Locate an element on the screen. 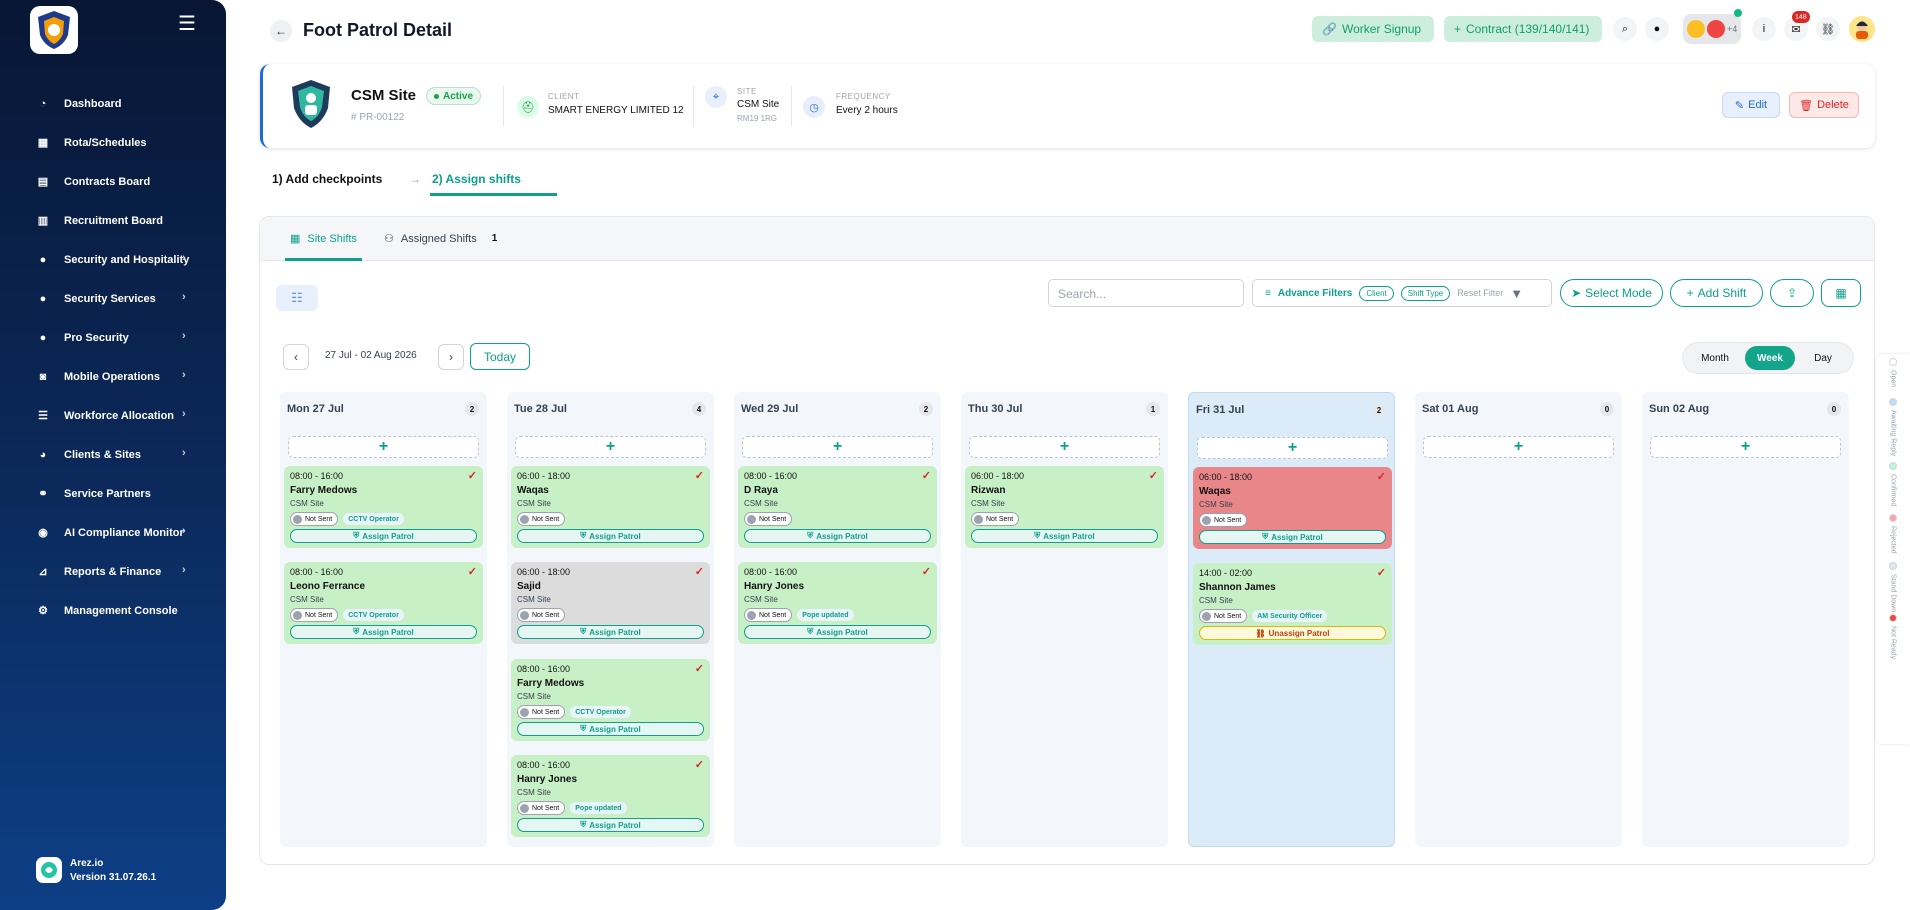 This screenshot has height=910, width=1910. sidebar-item-workforce-allocation: ☰ Workforce Allocation › is located at coordinates (113, 415).